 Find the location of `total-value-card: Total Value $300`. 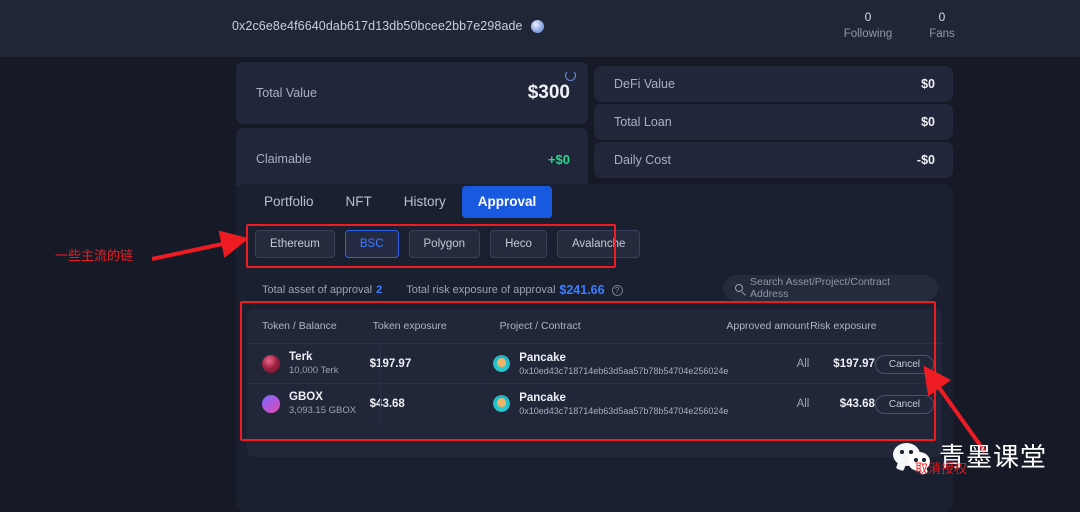

total-value-card: Total Value $300 is located at coordinates (412, 93).